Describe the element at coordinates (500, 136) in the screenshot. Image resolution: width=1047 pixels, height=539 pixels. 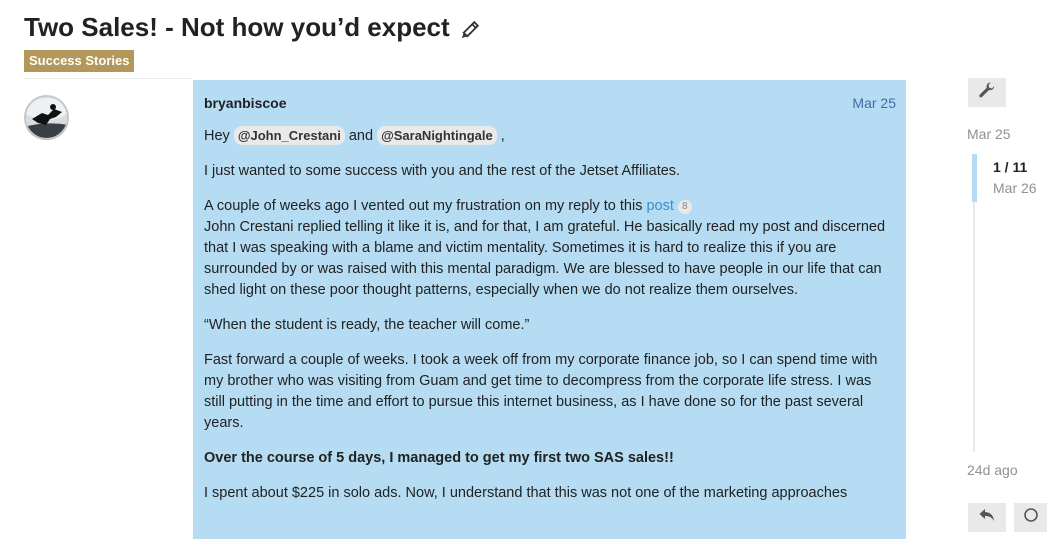
I see `greeting-suffix: ,` at that location.